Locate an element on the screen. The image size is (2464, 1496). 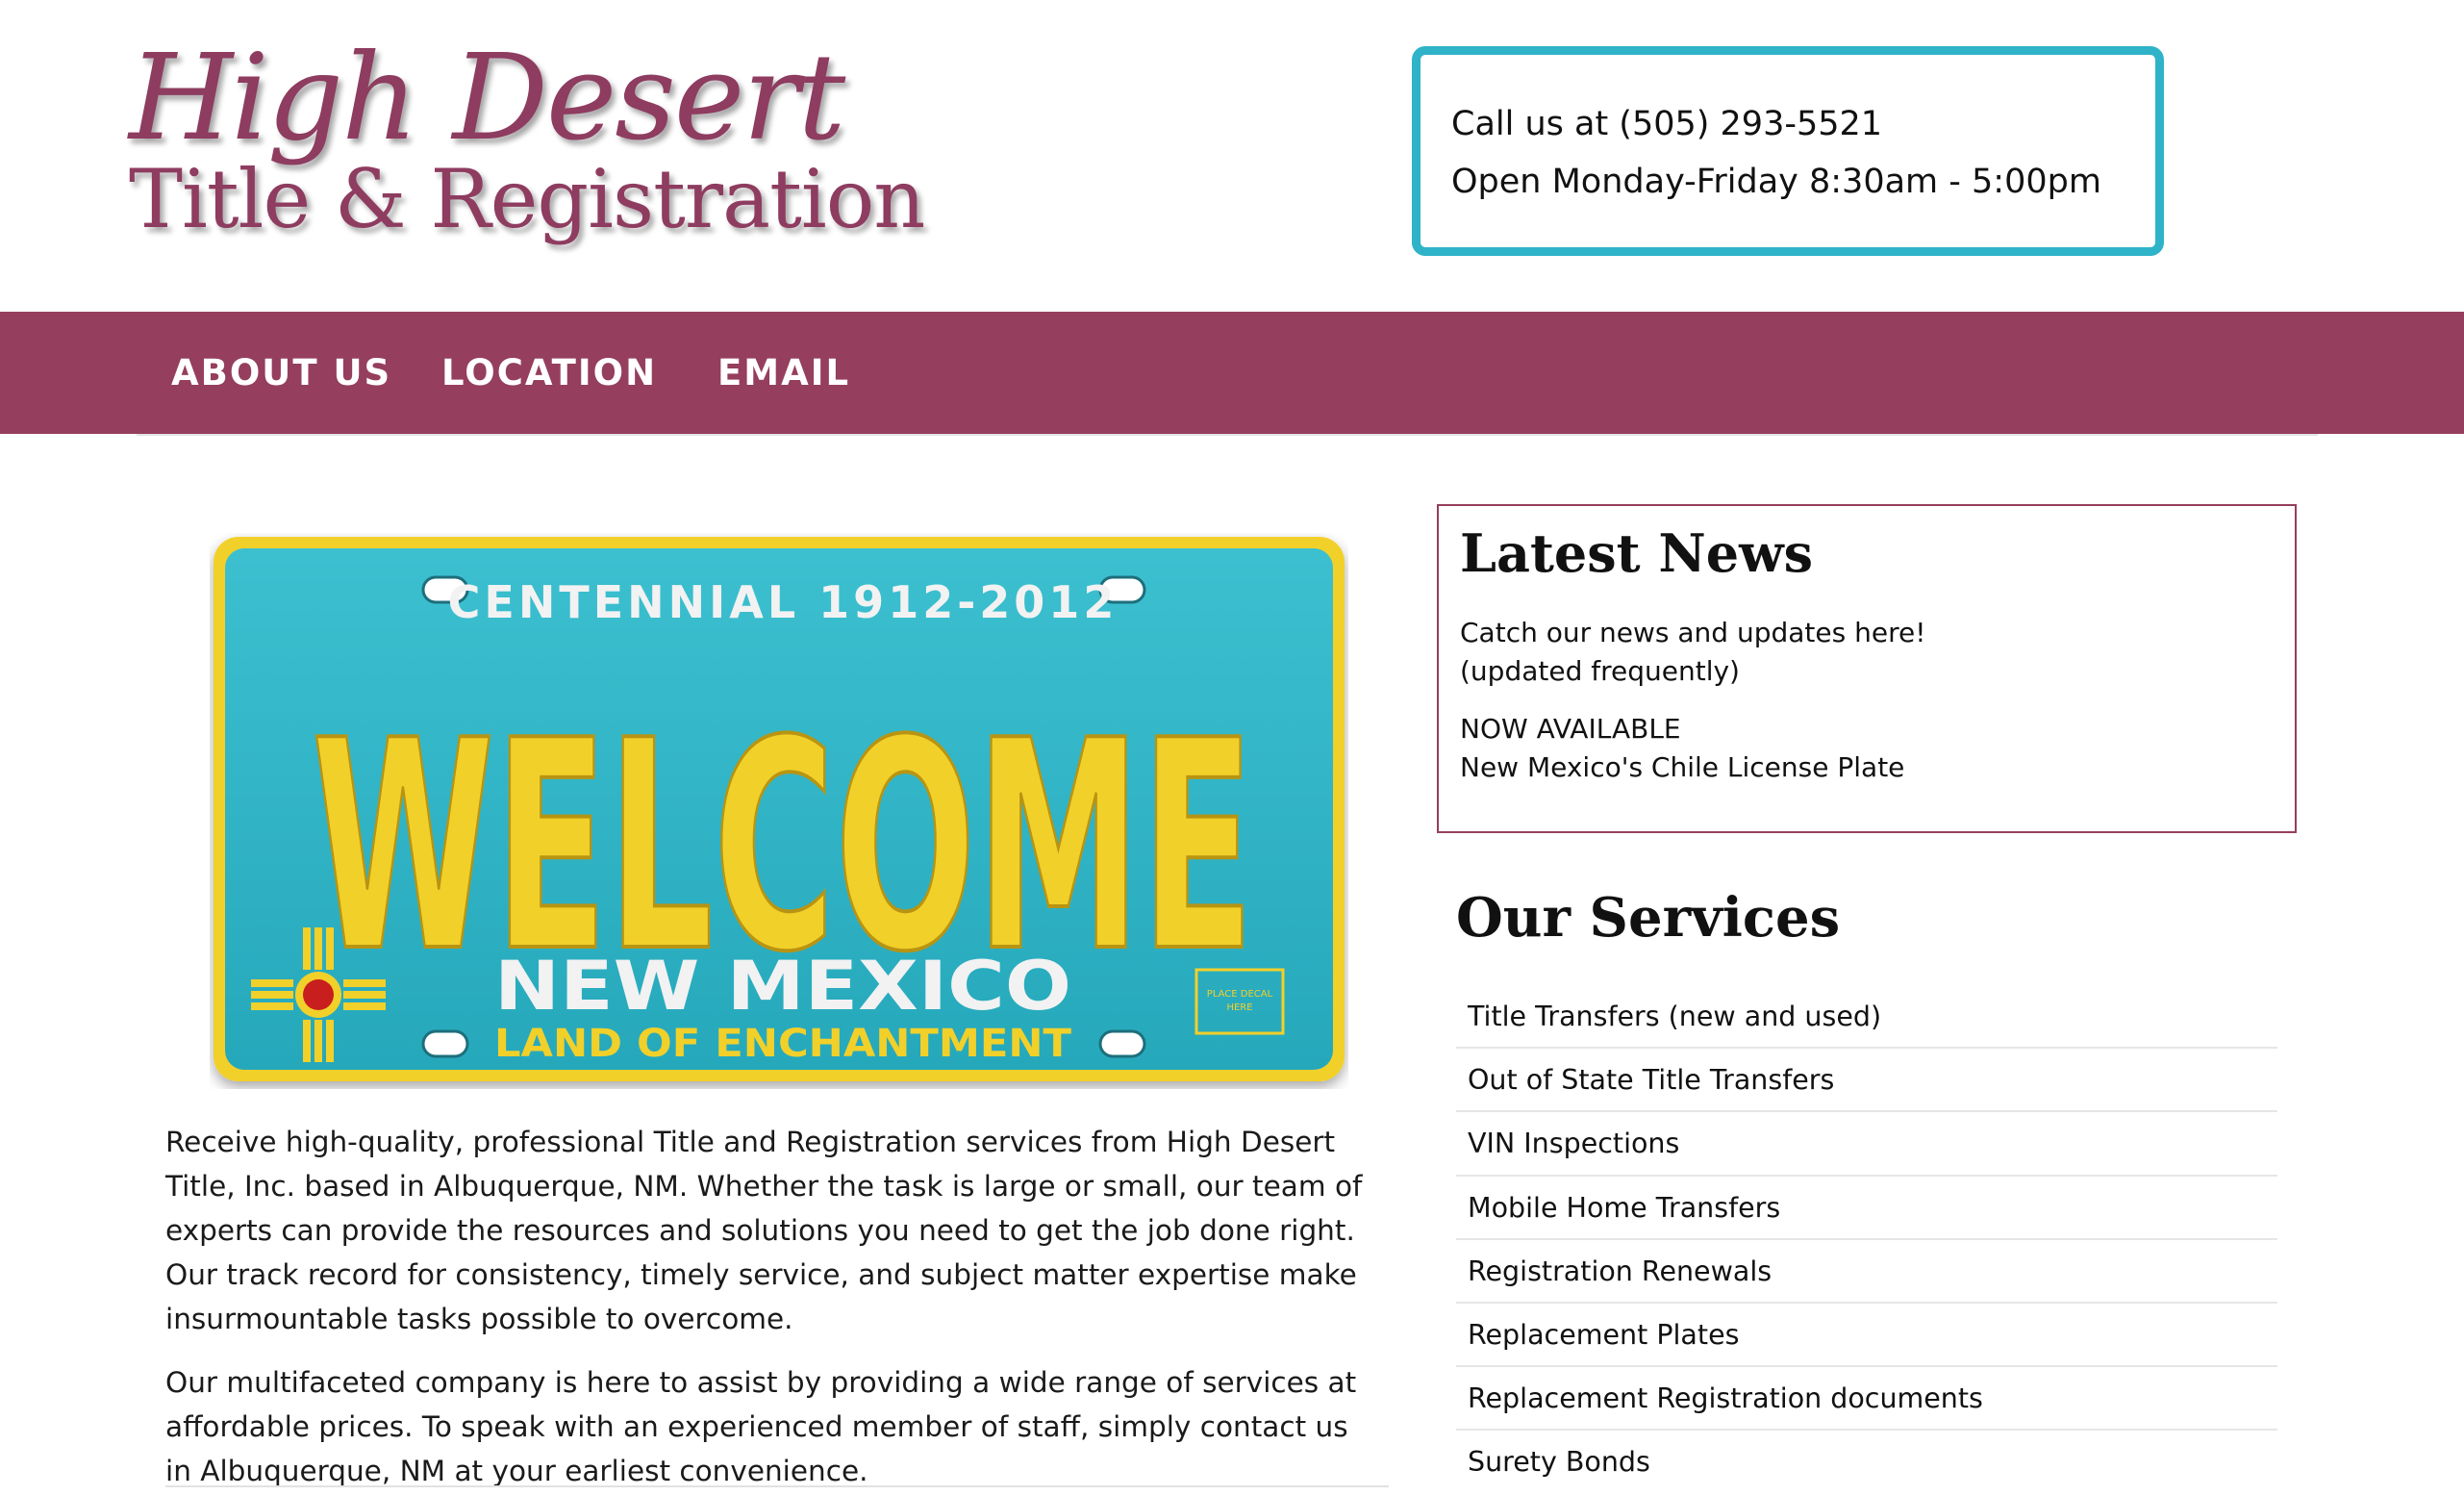
service-item: Registration Renewals is located at coordinates (1866, 1272).